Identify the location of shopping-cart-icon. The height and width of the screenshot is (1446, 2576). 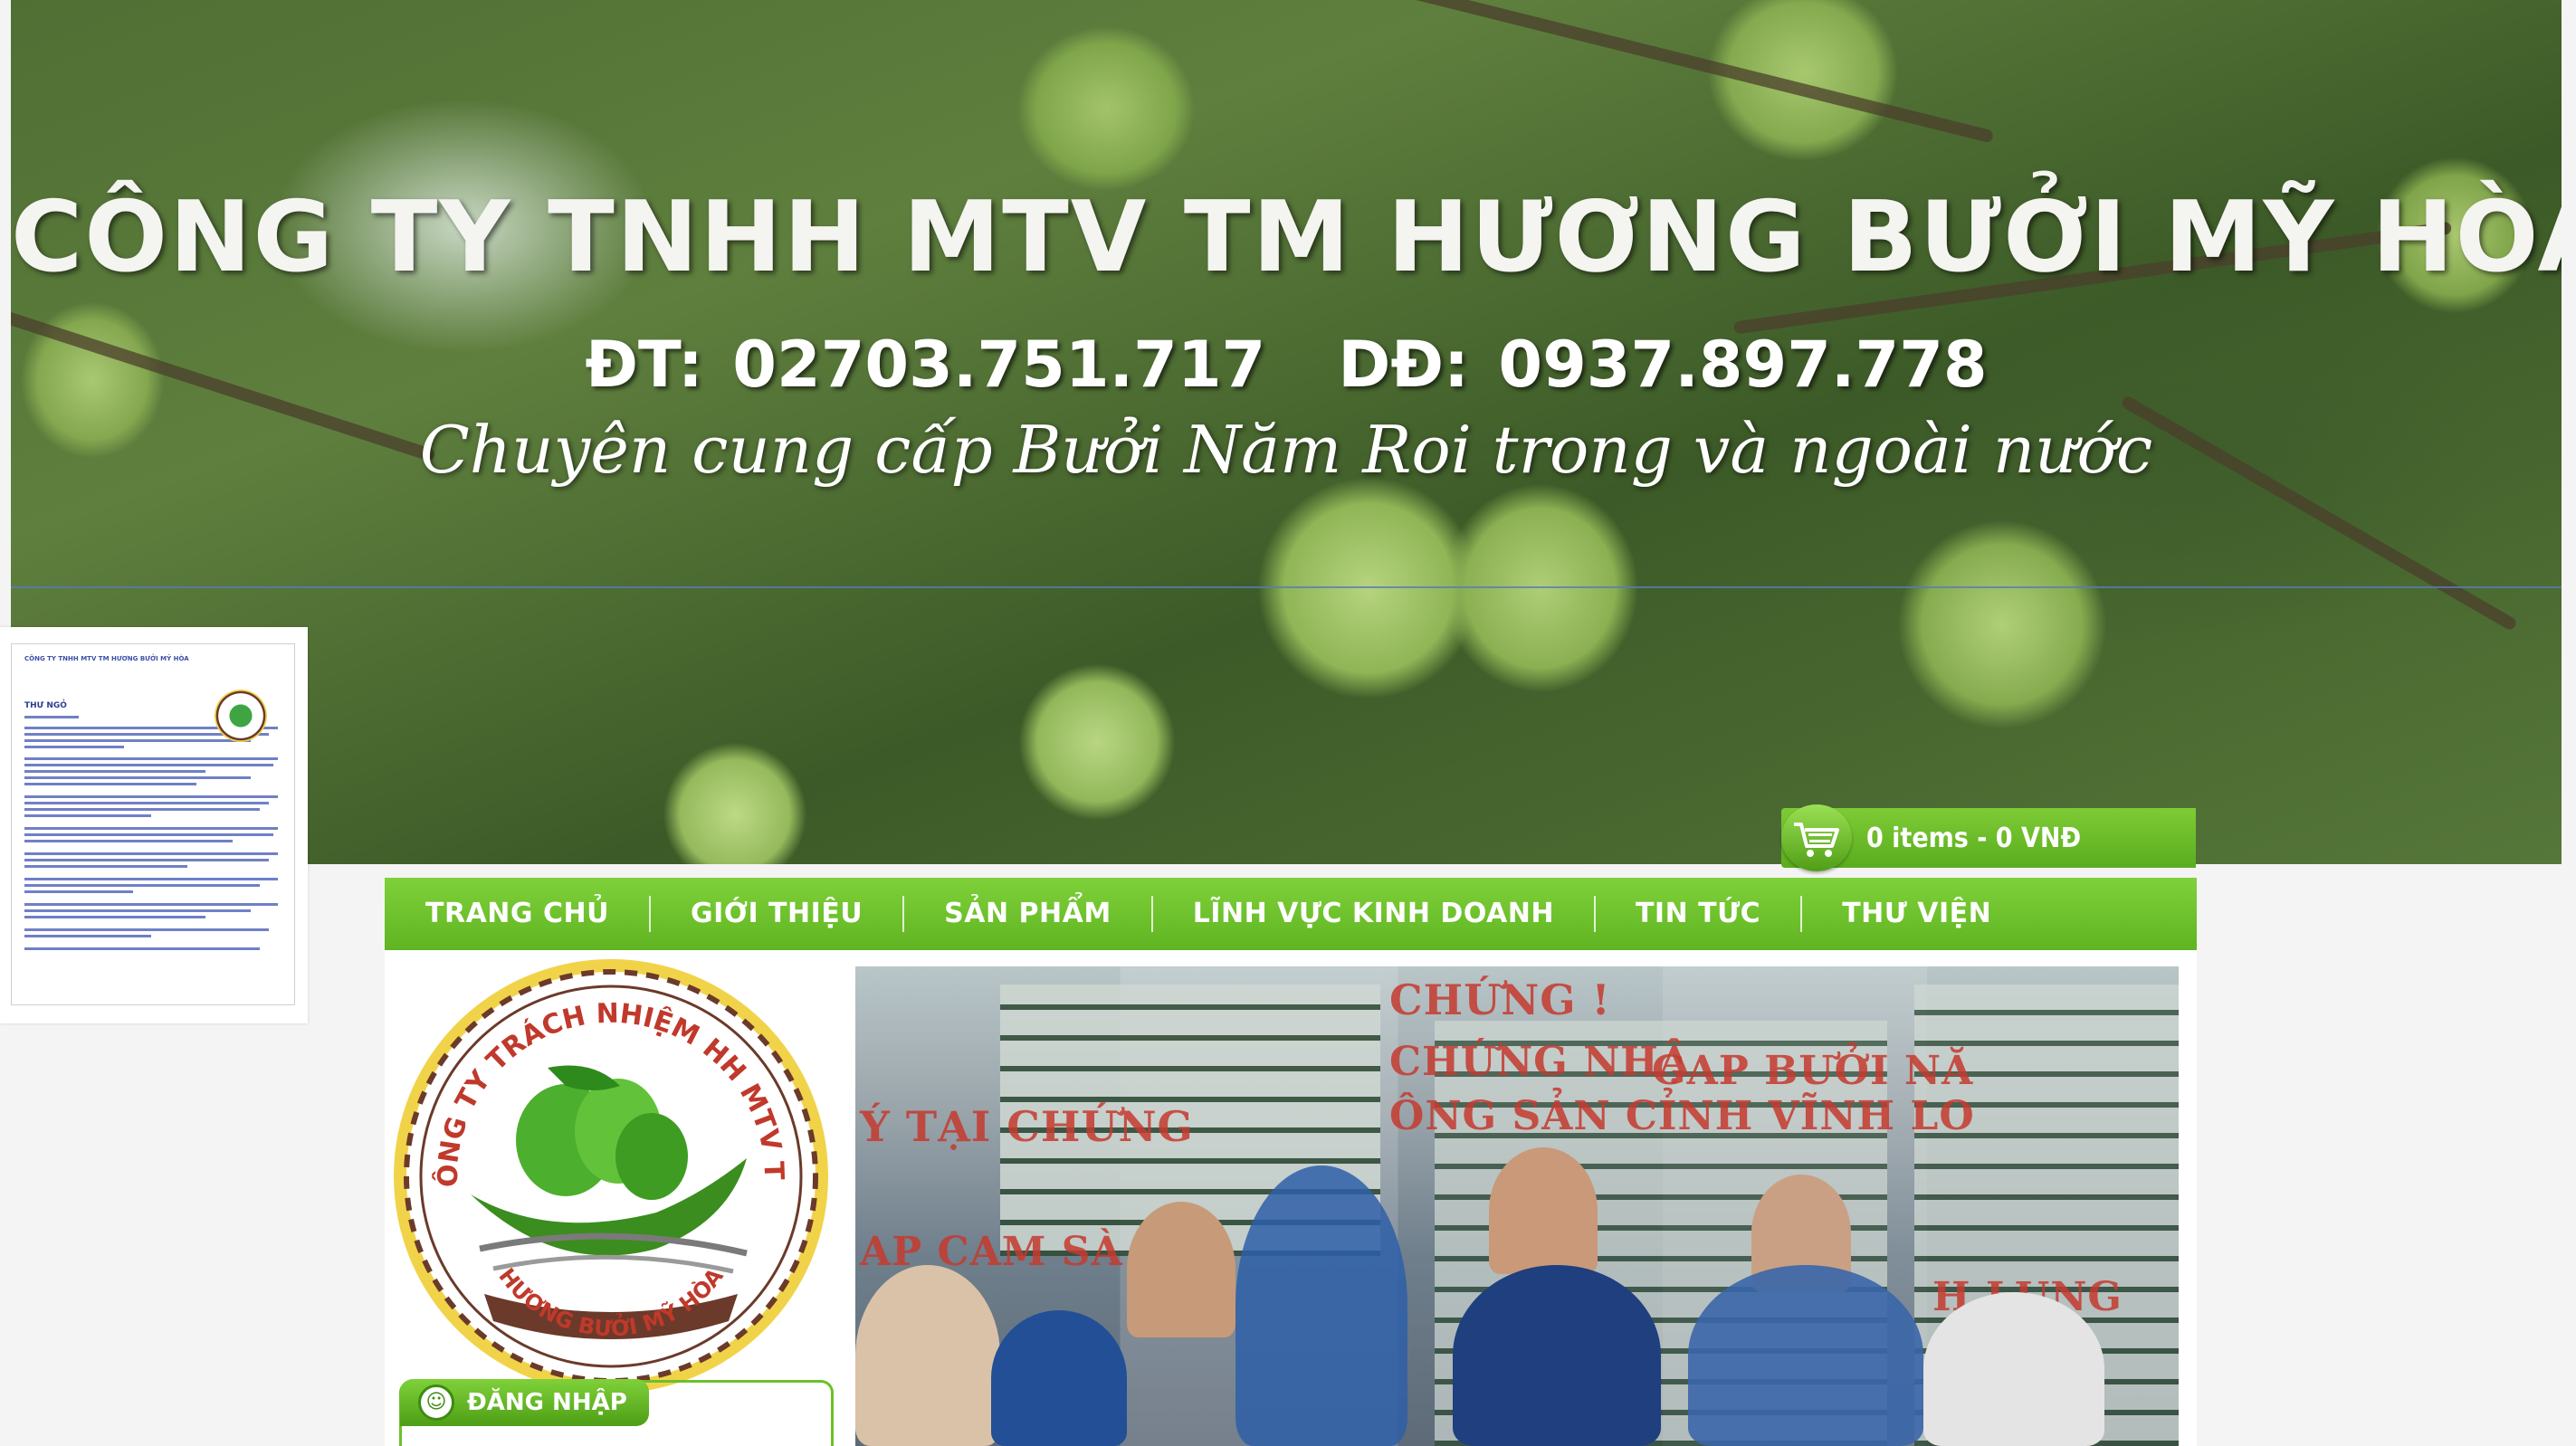
(1817, 838).